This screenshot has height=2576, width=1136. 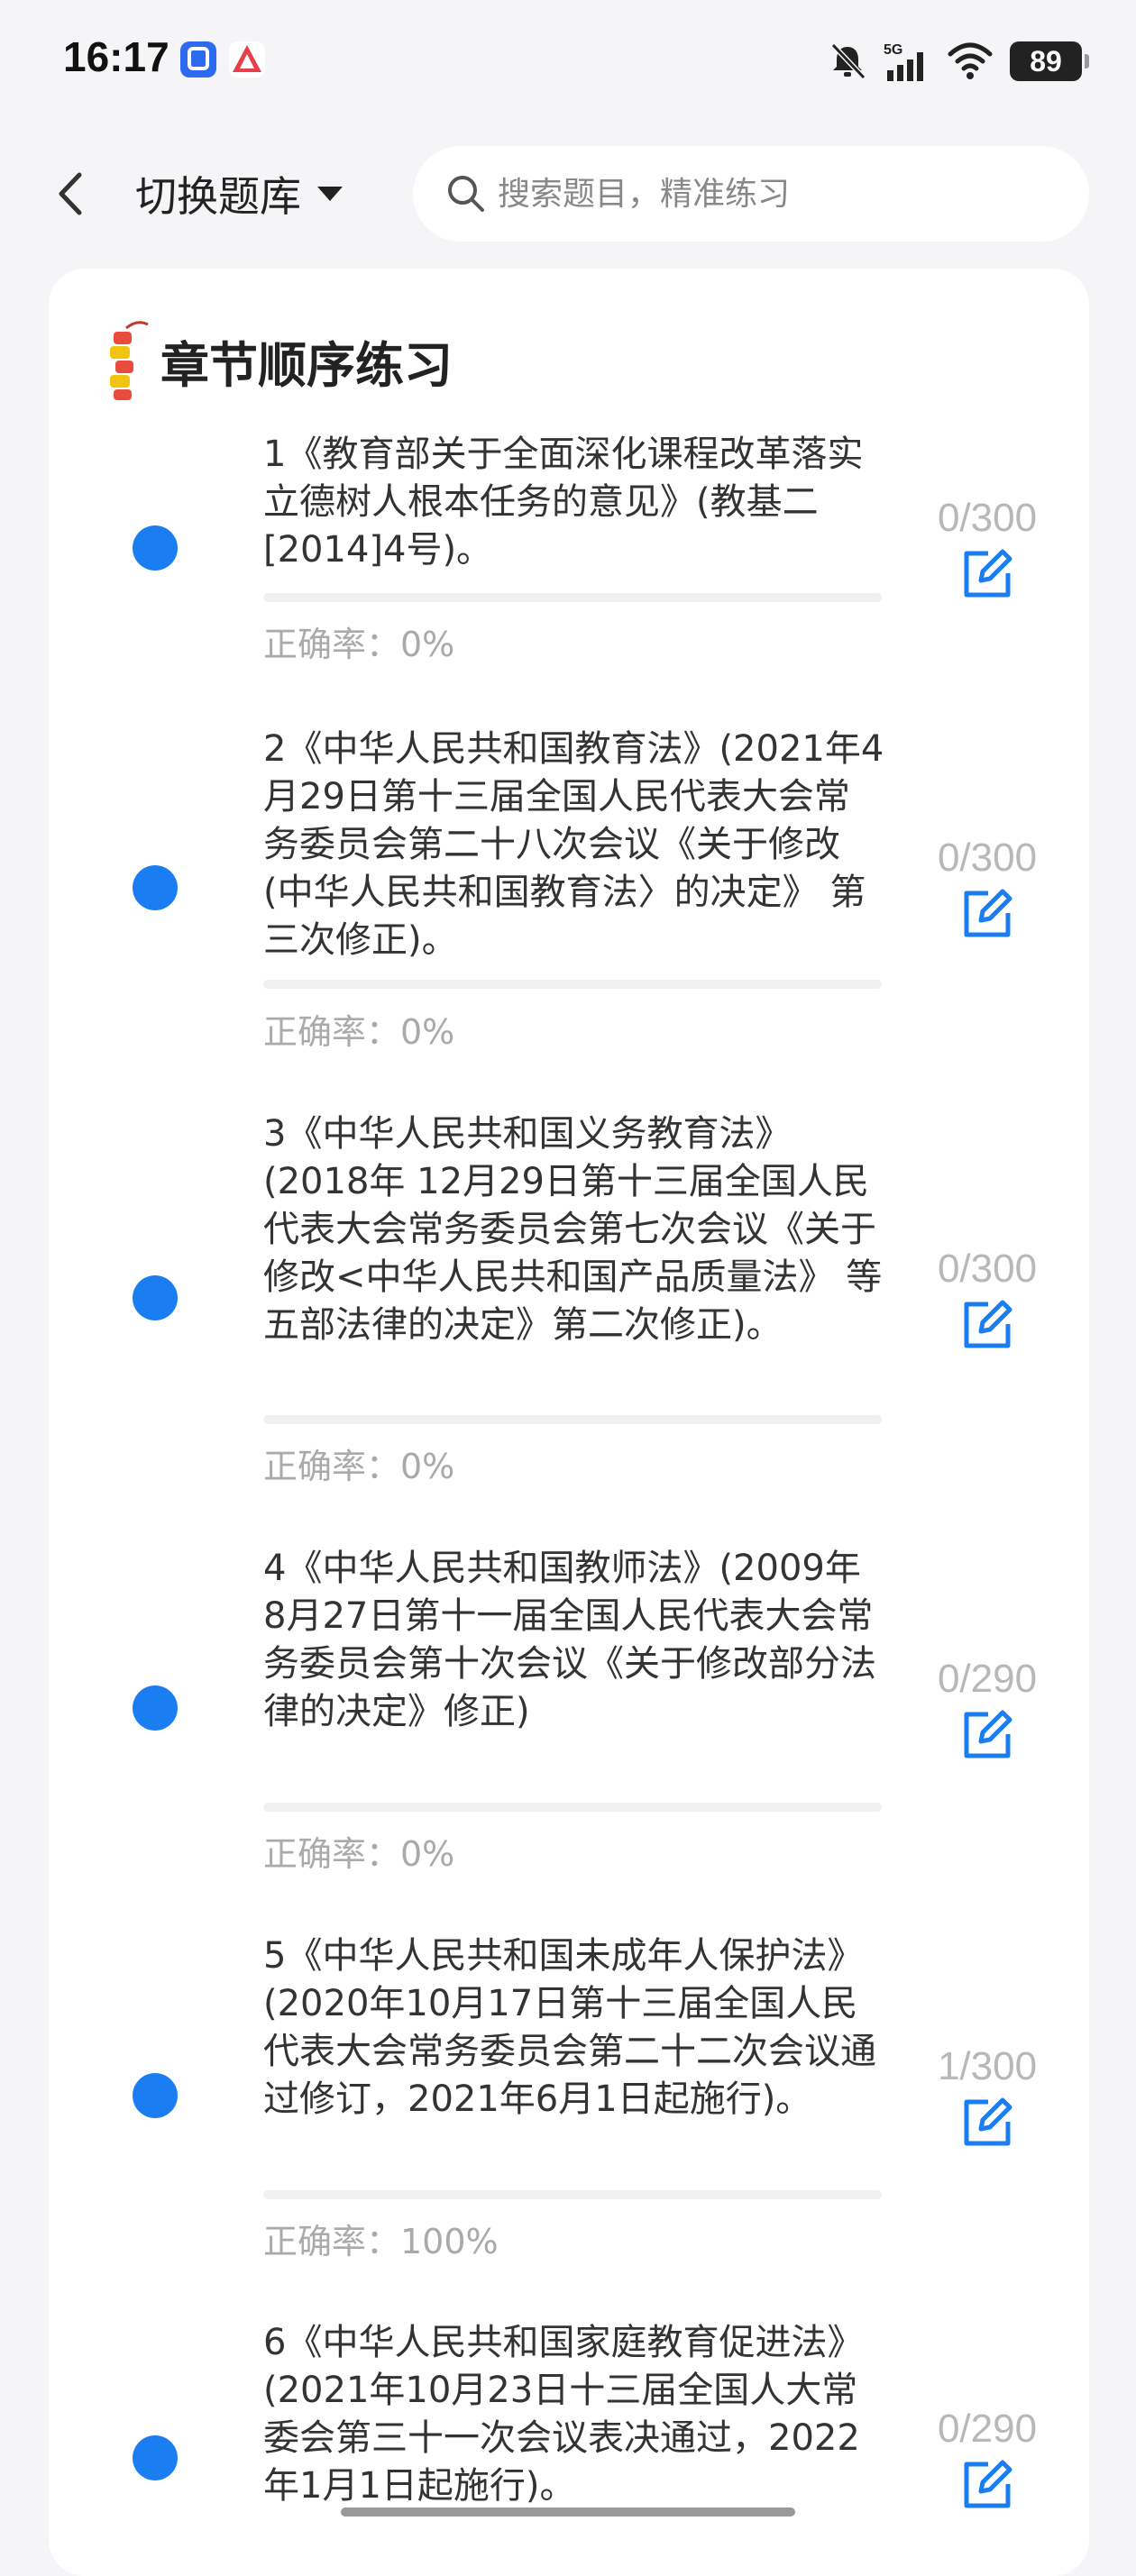 I want to click on search-icon, so click(x=466, y=194).